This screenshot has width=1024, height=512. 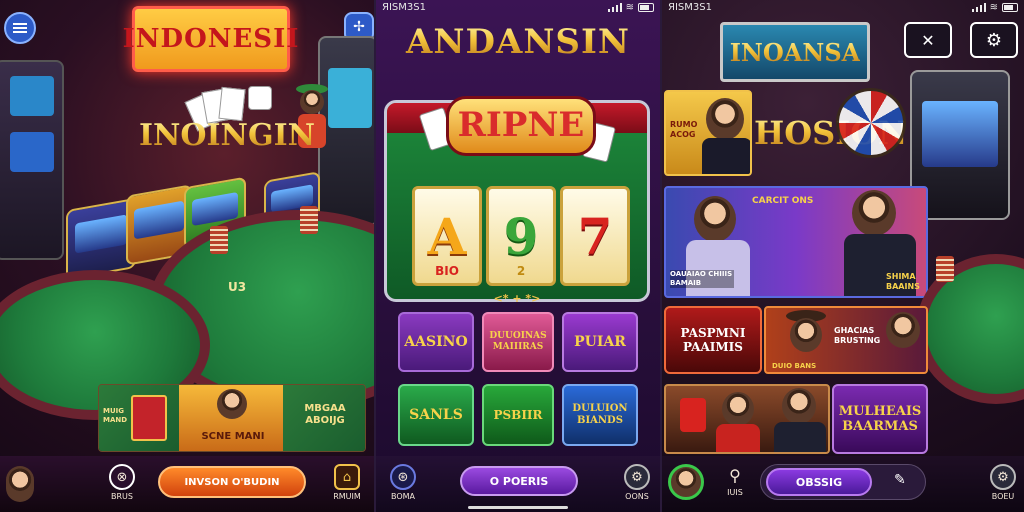 What do you see at coordinates (237, 287) in the screenshot?
I see `table-label: U3` at bounding box center [237, 287].